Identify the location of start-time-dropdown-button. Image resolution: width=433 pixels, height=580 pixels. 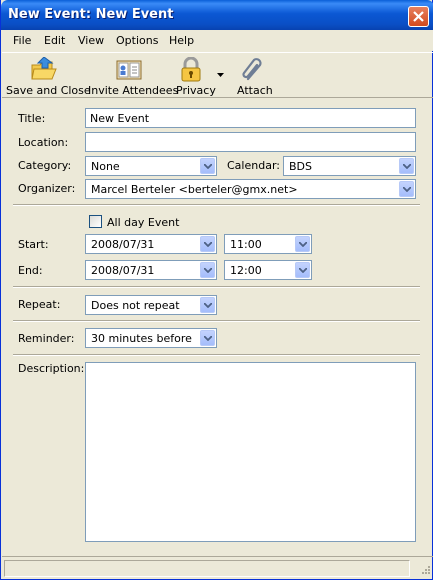
(302, 244).